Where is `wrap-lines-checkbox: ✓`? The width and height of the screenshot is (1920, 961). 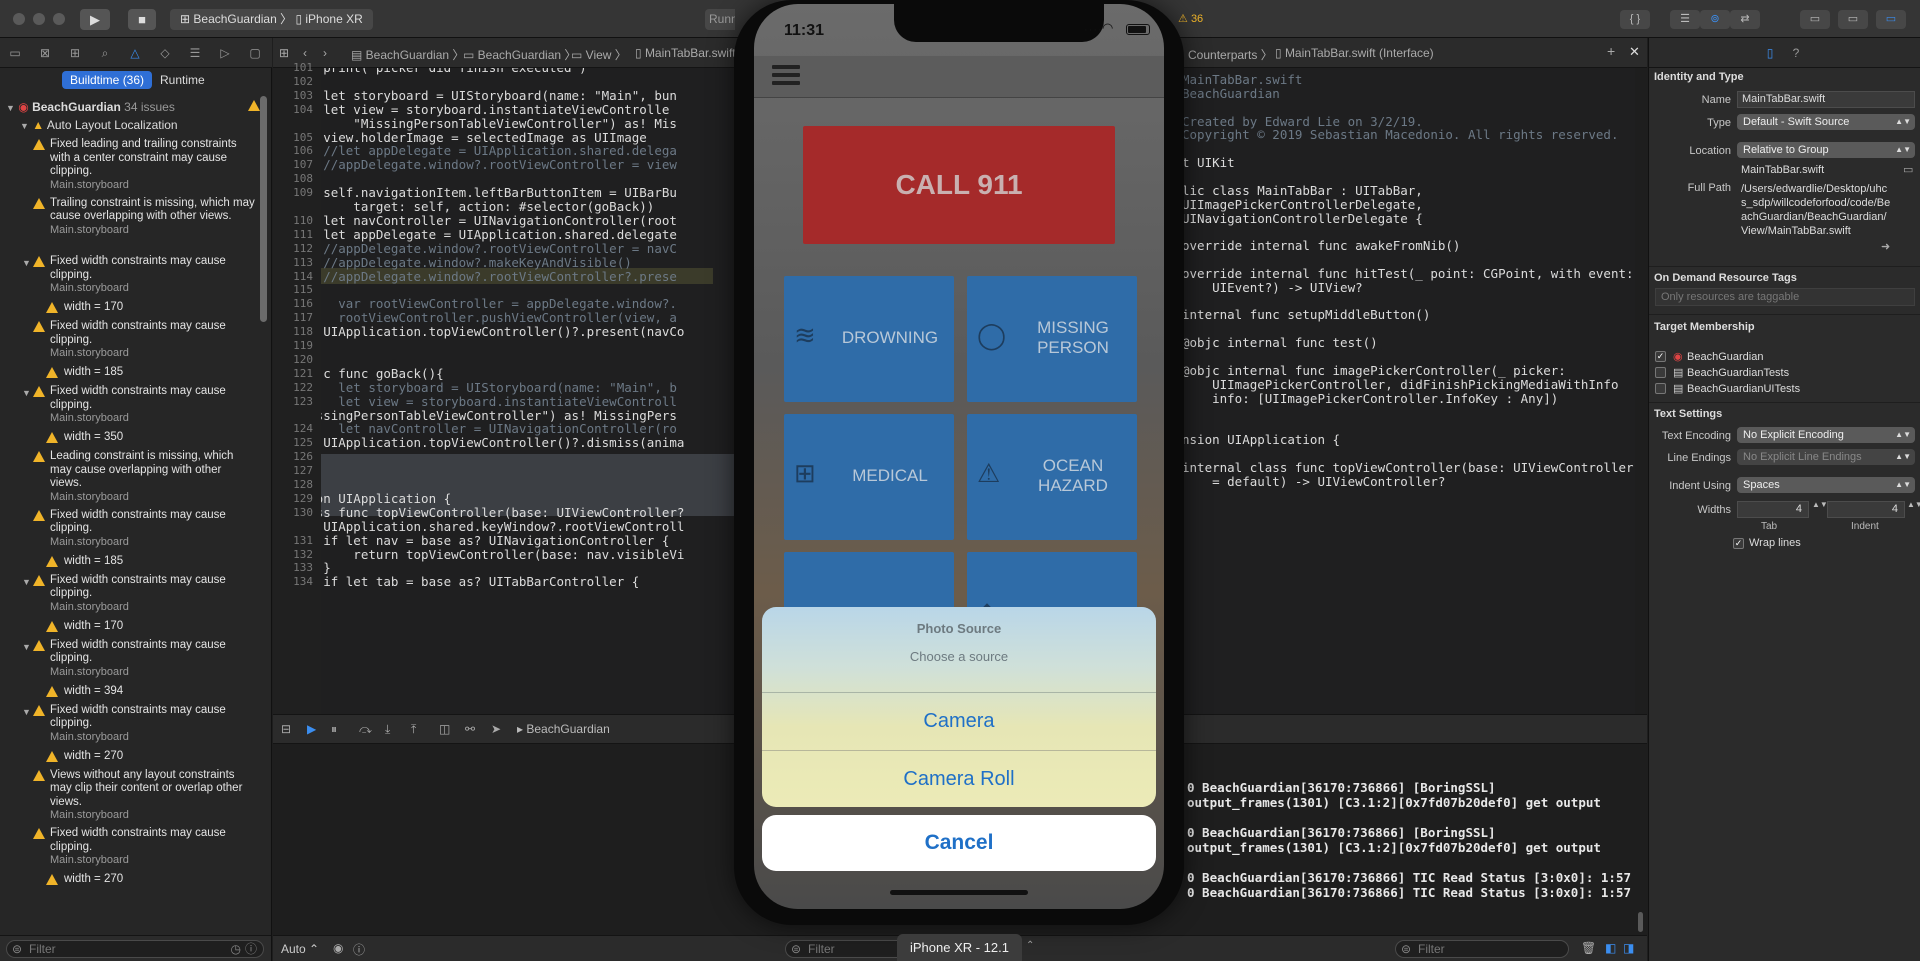 wrap-lines-checkbox: ✓ is located at coordinates (1738, 543).